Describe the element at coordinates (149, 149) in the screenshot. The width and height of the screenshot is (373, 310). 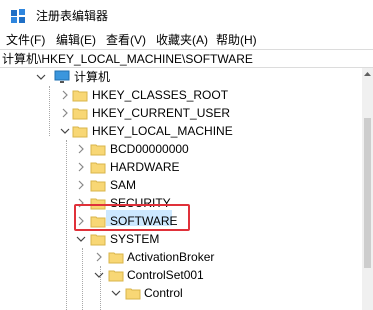
I see `tree-item-label: BCD00000000` at that location.